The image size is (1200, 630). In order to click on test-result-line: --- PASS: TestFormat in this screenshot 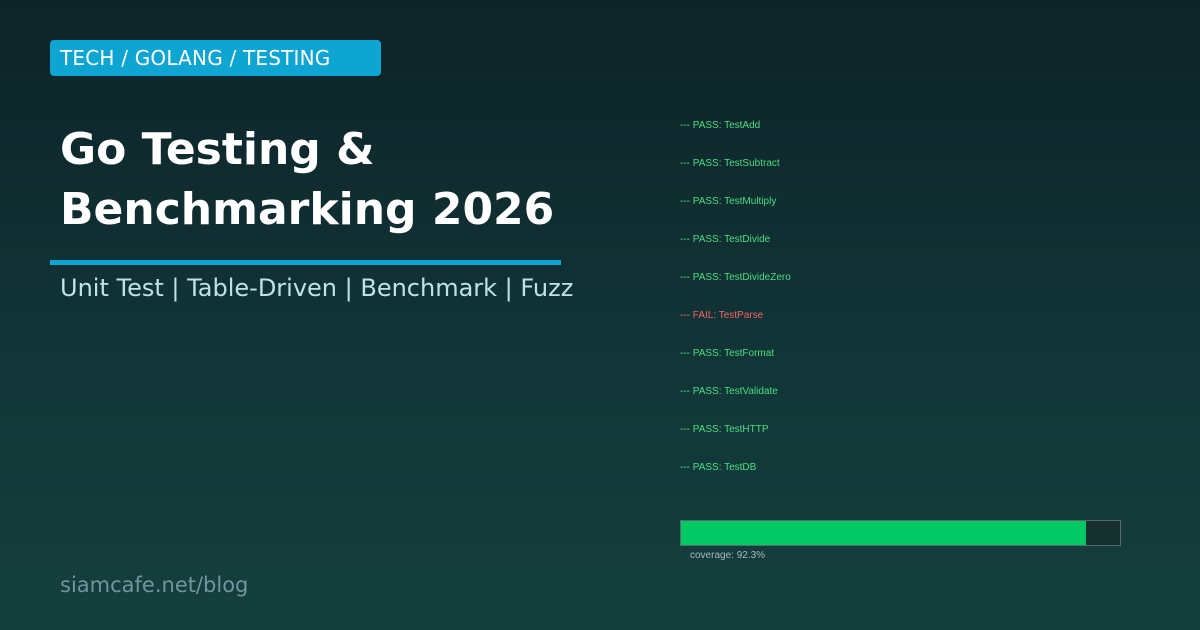, I will do `click(727, 353)`.